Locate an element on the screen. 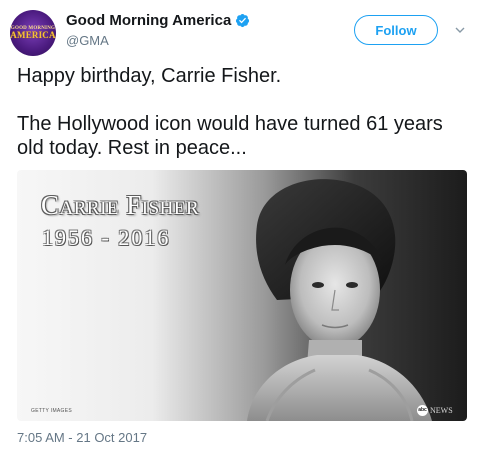 Image resolution: width=487 pixels, height=453 pixels. timestamp: 7:05 AM - 21 Oct 2017 is located at coordinates (82, 437).